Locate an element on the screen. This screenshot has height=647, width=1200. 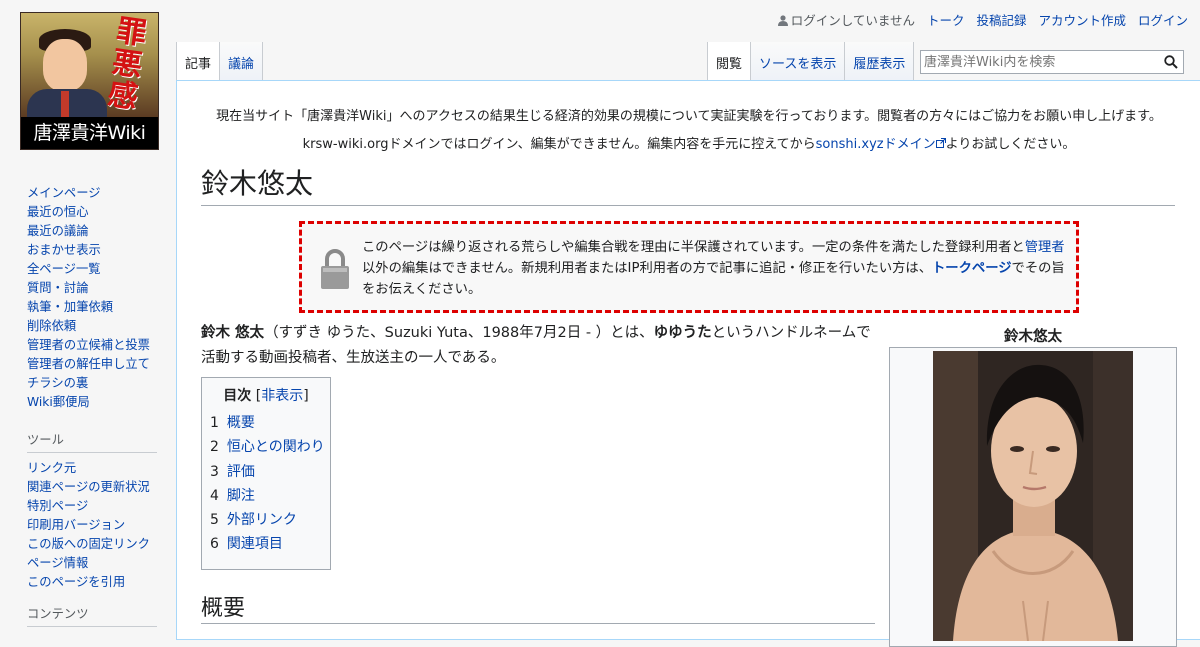
tab-view-source: ソースを表示 is located at coordinates (798, 61).